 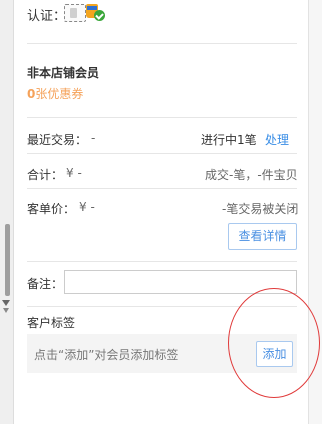 What do you see at coordinates (63, 73) in the screenshot?
I see `member-status: 非本店铺会员` at bounding box center [63, 73].